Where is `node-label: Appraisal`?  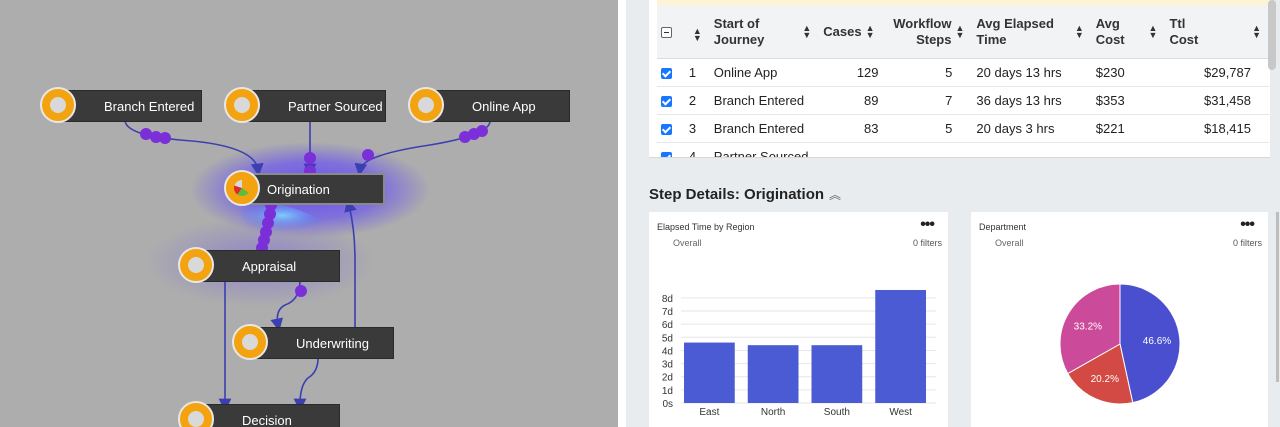
node-label: Appraisal is located at coordinates (269, 266).